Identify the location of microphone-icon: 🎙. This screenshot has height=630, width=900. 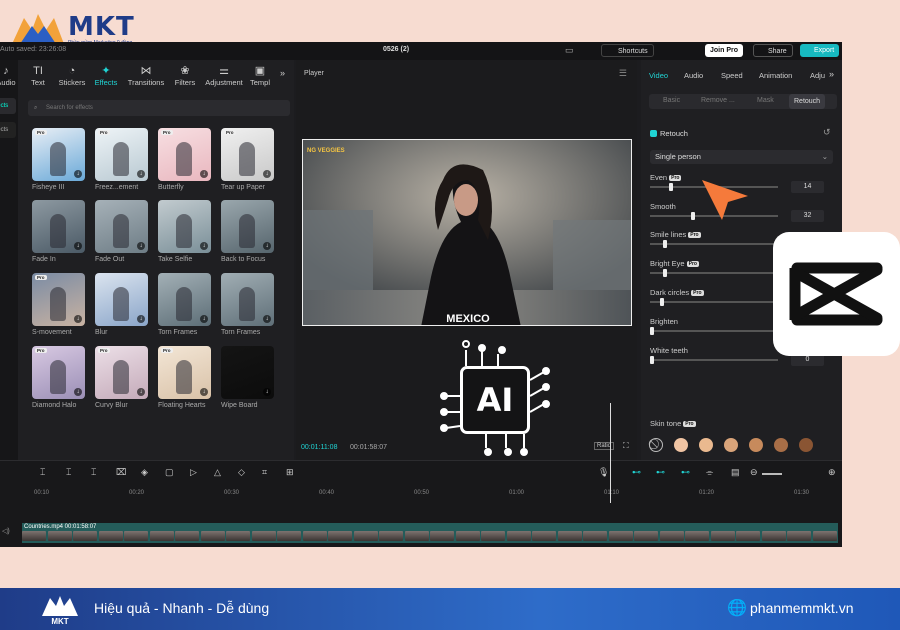
(603, 472).